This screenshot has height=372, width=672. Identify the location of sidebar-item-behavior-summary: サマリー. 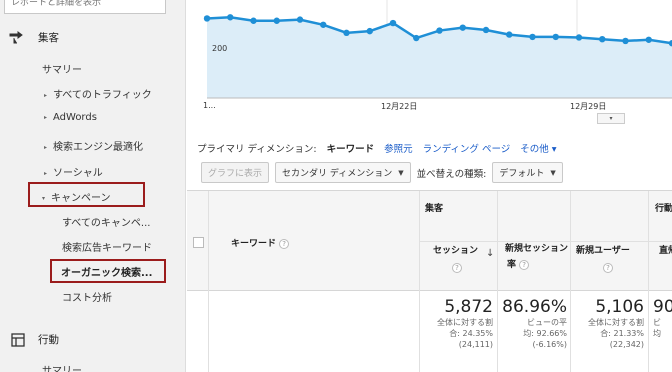
(62, 367).